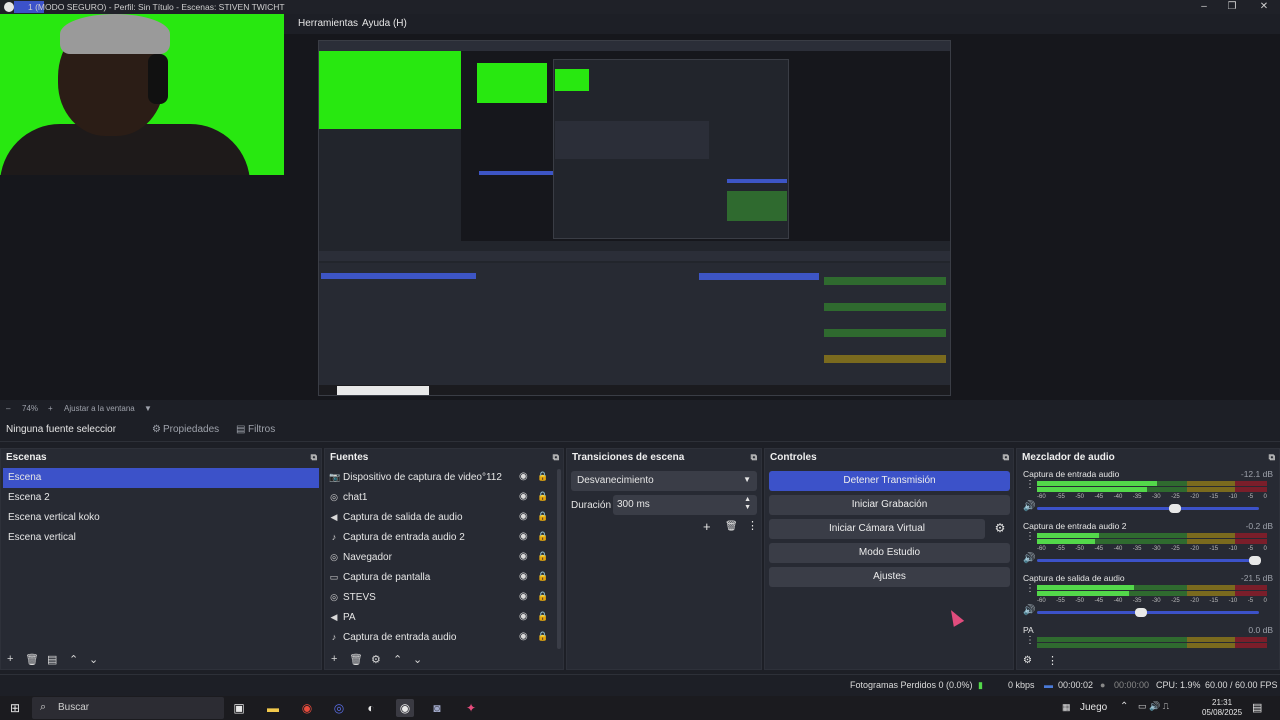 The height and width of the screenshot is (720, 1280). What do you see at coordinates (273, 708) in the screenshot?
I see `file-explorer-icon: ▬` at bounding box center [273, 708].